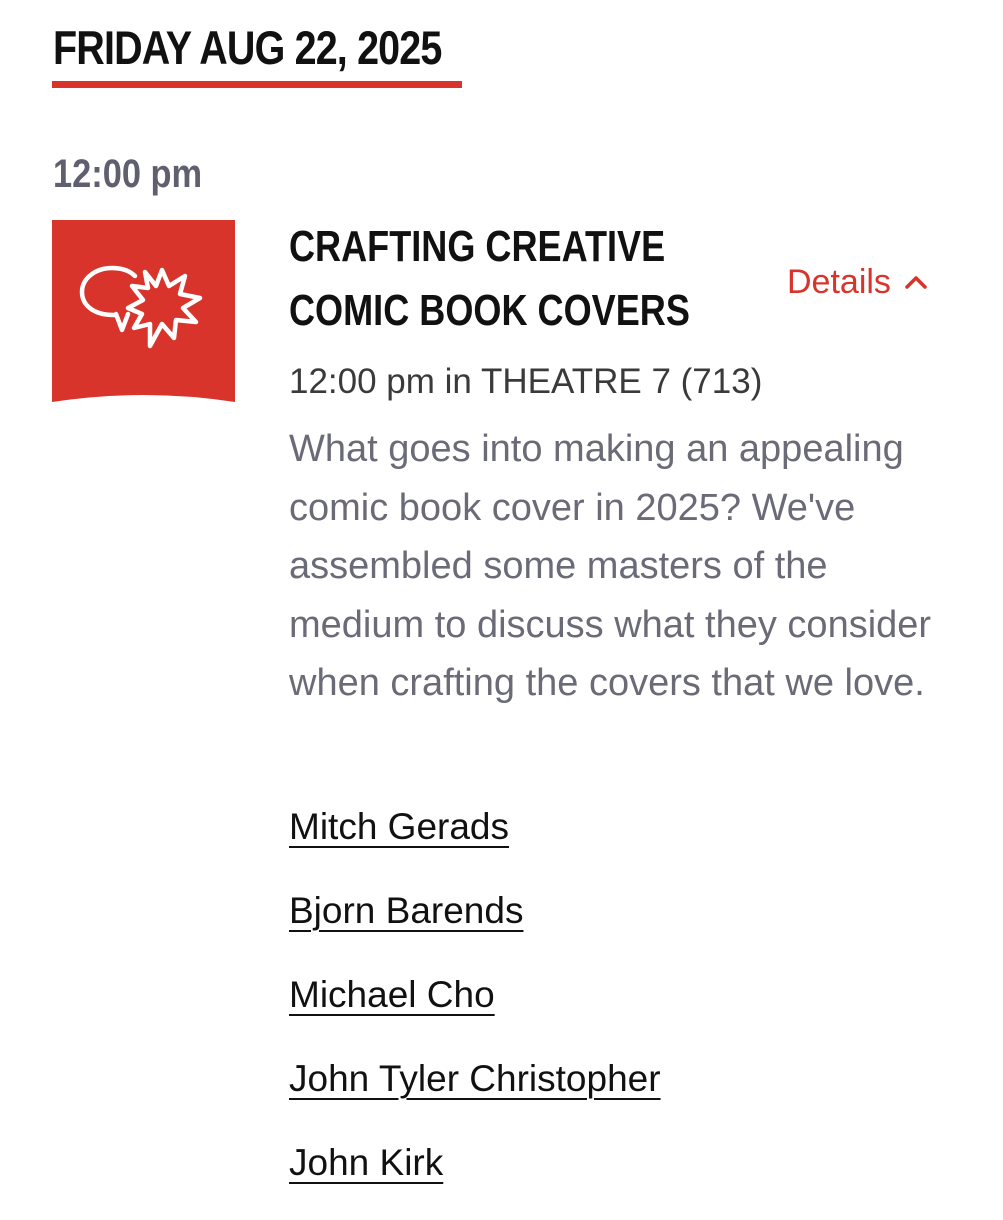 The image size is (1003, 1220). I want to click on comic-speech-bubbles-icon, so click(143, 311).